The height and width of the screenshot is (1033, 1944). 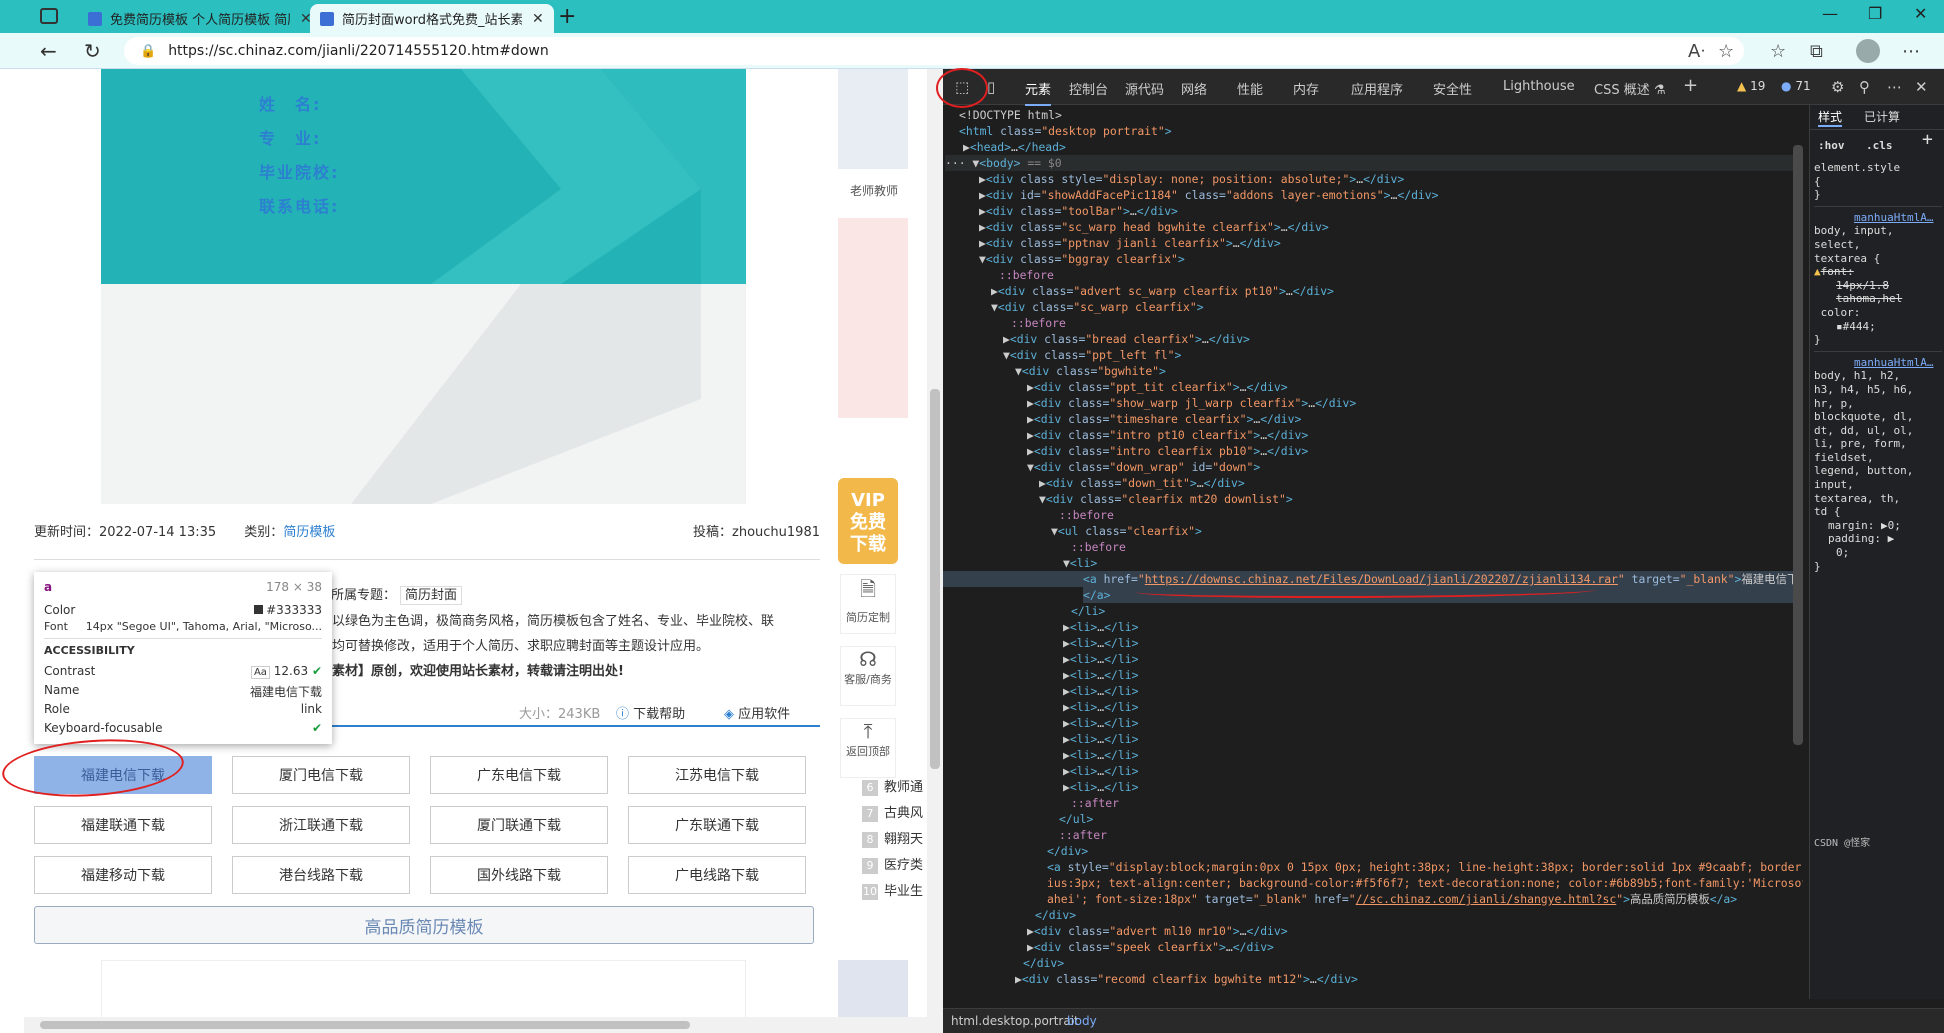 What do you see at coordinates (1796, 86) in the screenshot?
I see `issues-badge: ● 71` at bounding box center [1796, 86].